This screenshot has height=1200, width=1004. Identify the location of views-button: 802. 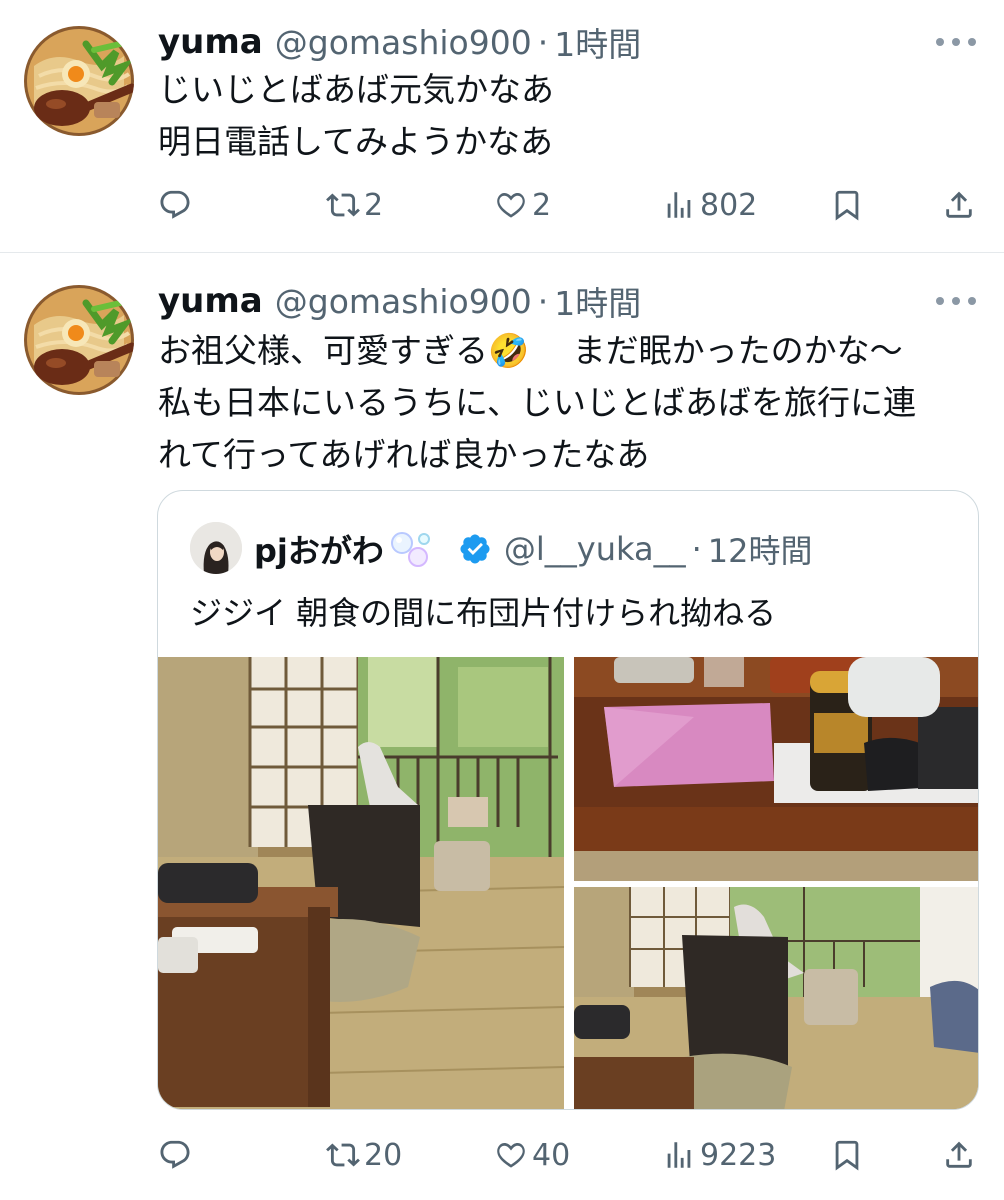
(709, 205).